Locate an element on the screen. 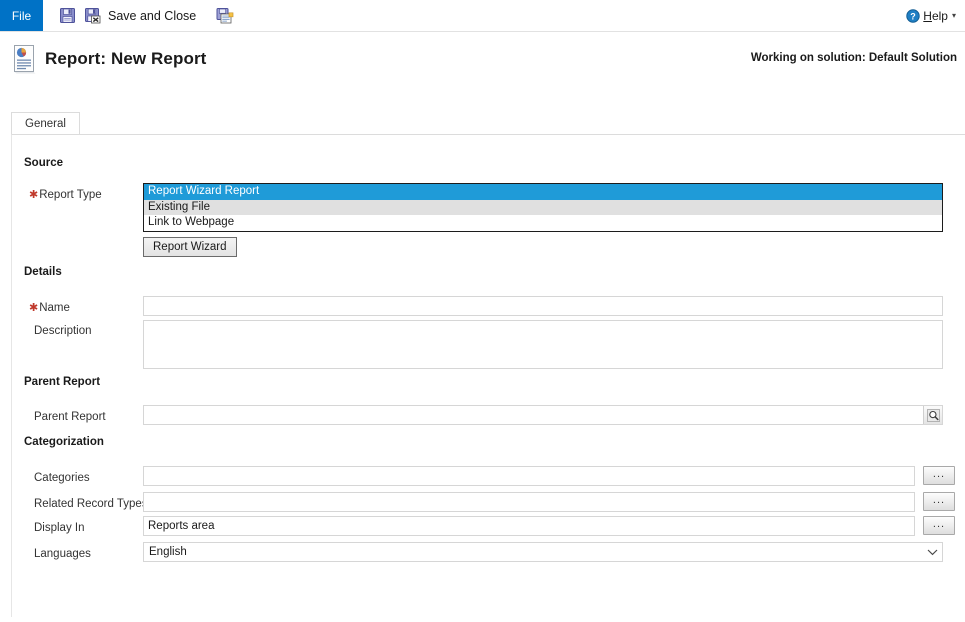 Image resolution: width=965 pixels, height=622 pixels. lookup-magnifier-icon is located at coordinates (933, 415).